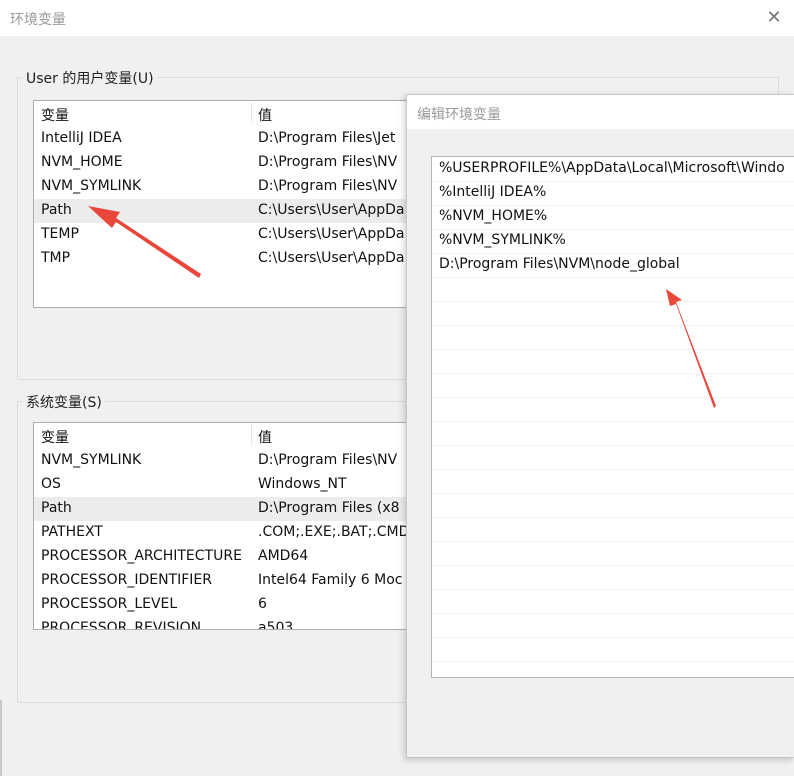 This screenshot has width=794, height=776. I want to click on var-value: a503, so click(276, 625).